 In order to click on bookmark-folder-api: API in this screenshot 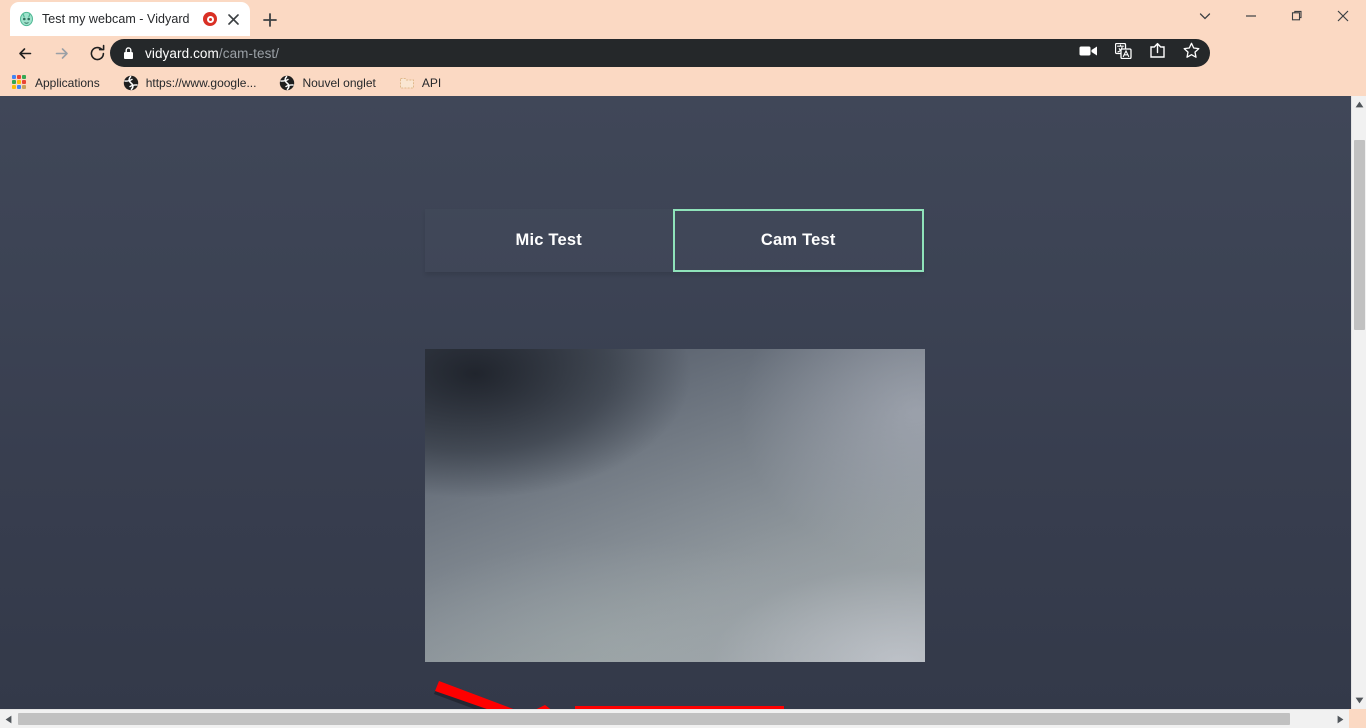, I will do `click(424, 83)`.